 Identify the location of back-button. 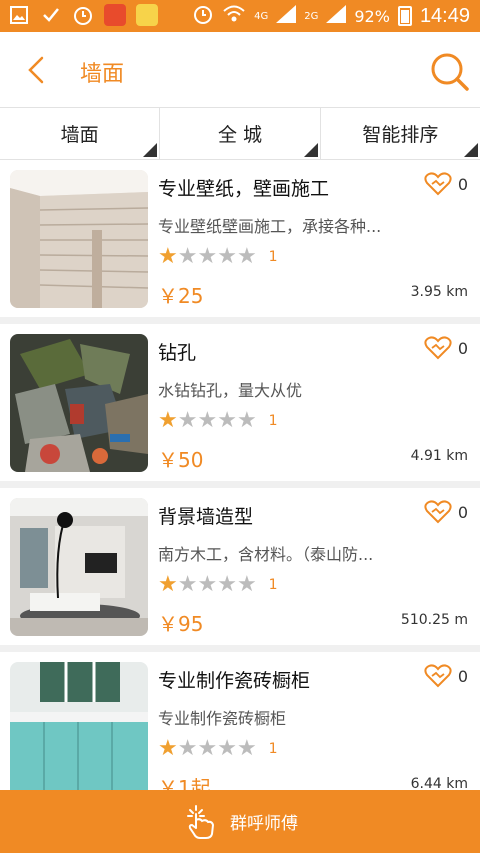
(38, 70).